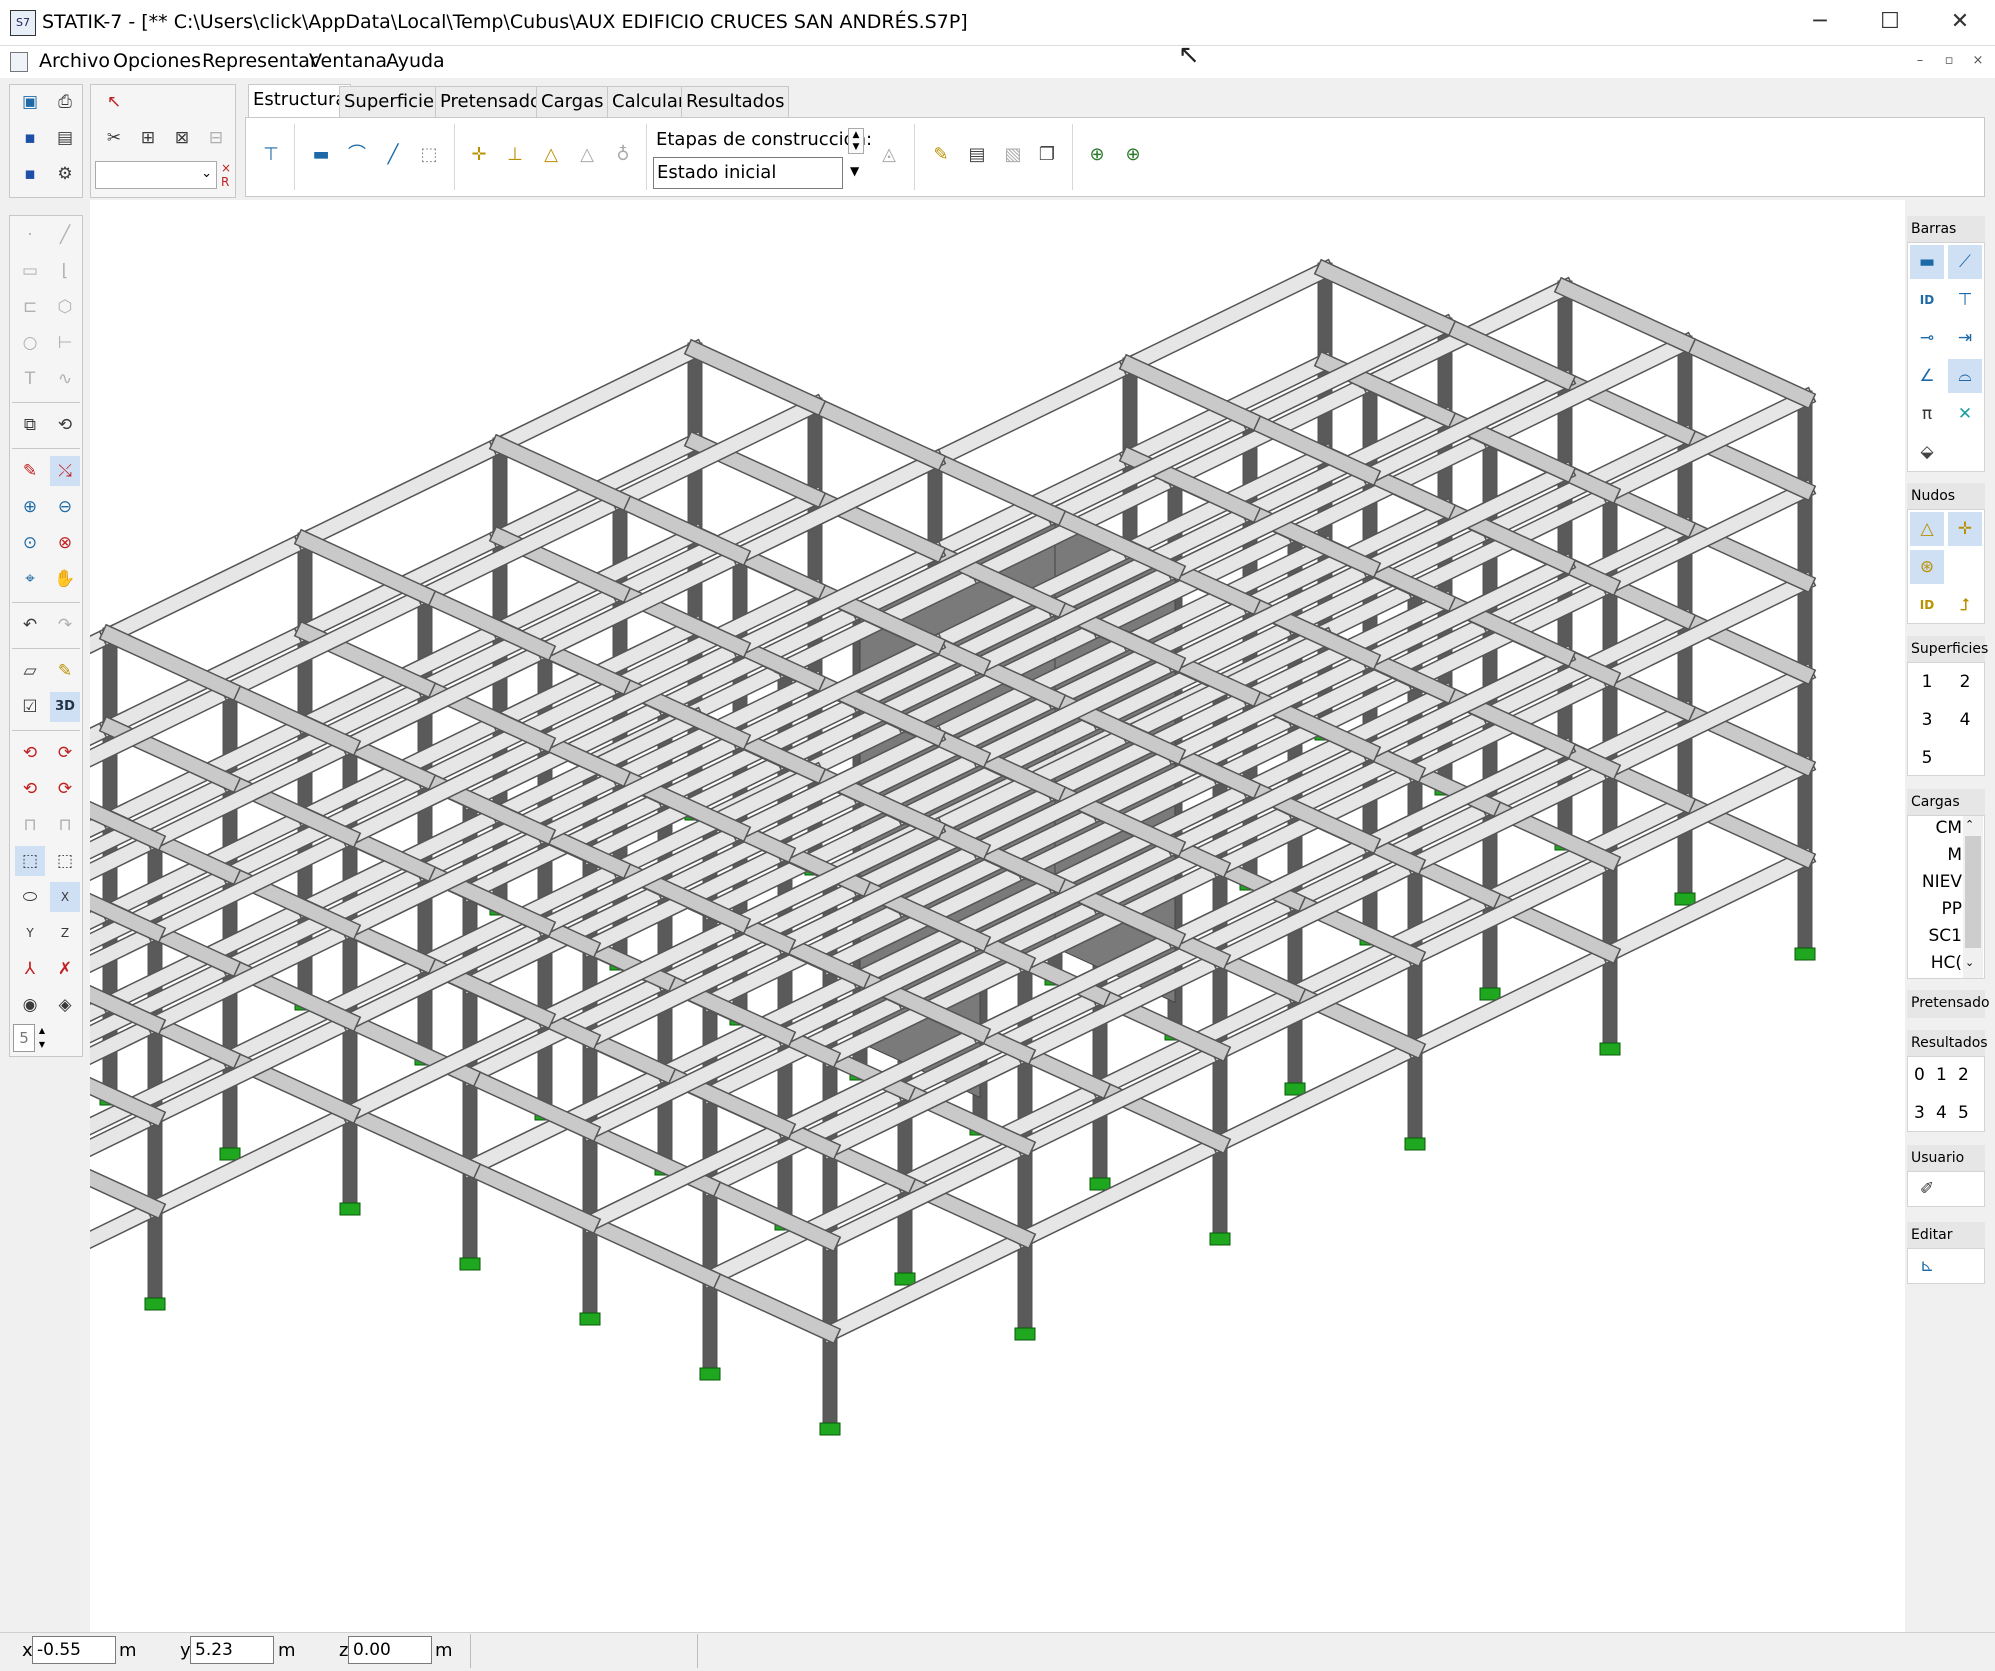 Image resolution: width=1995 pixels, height=1671 pixels. What do you see at coordinates (1965, 682) in the screenshot?
I see `surface-button-2: 2` at bounding box center [1965, 682].